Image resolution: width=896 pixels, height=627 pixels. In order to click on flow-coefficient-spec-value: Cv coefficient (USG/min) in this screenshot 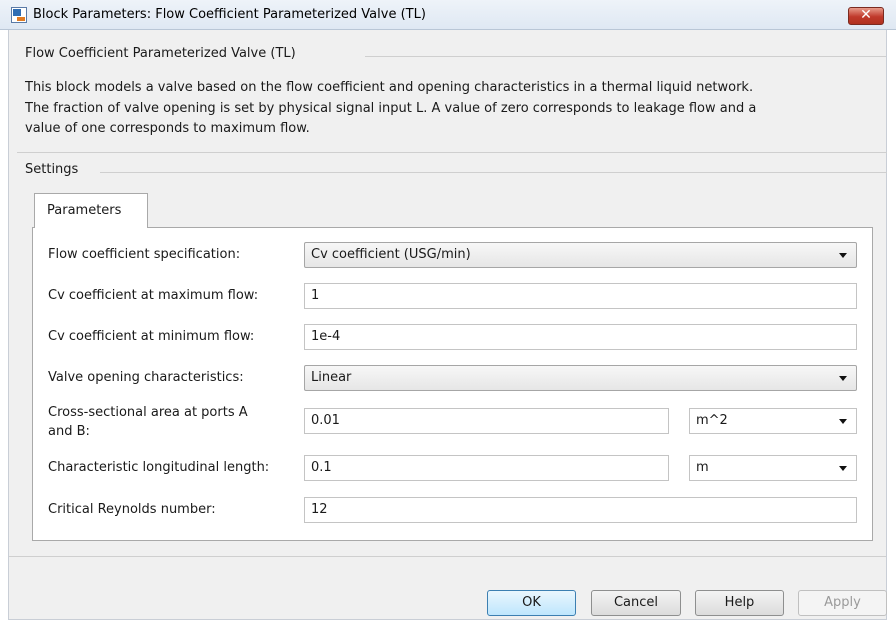, I will do `click(391, 254)`.